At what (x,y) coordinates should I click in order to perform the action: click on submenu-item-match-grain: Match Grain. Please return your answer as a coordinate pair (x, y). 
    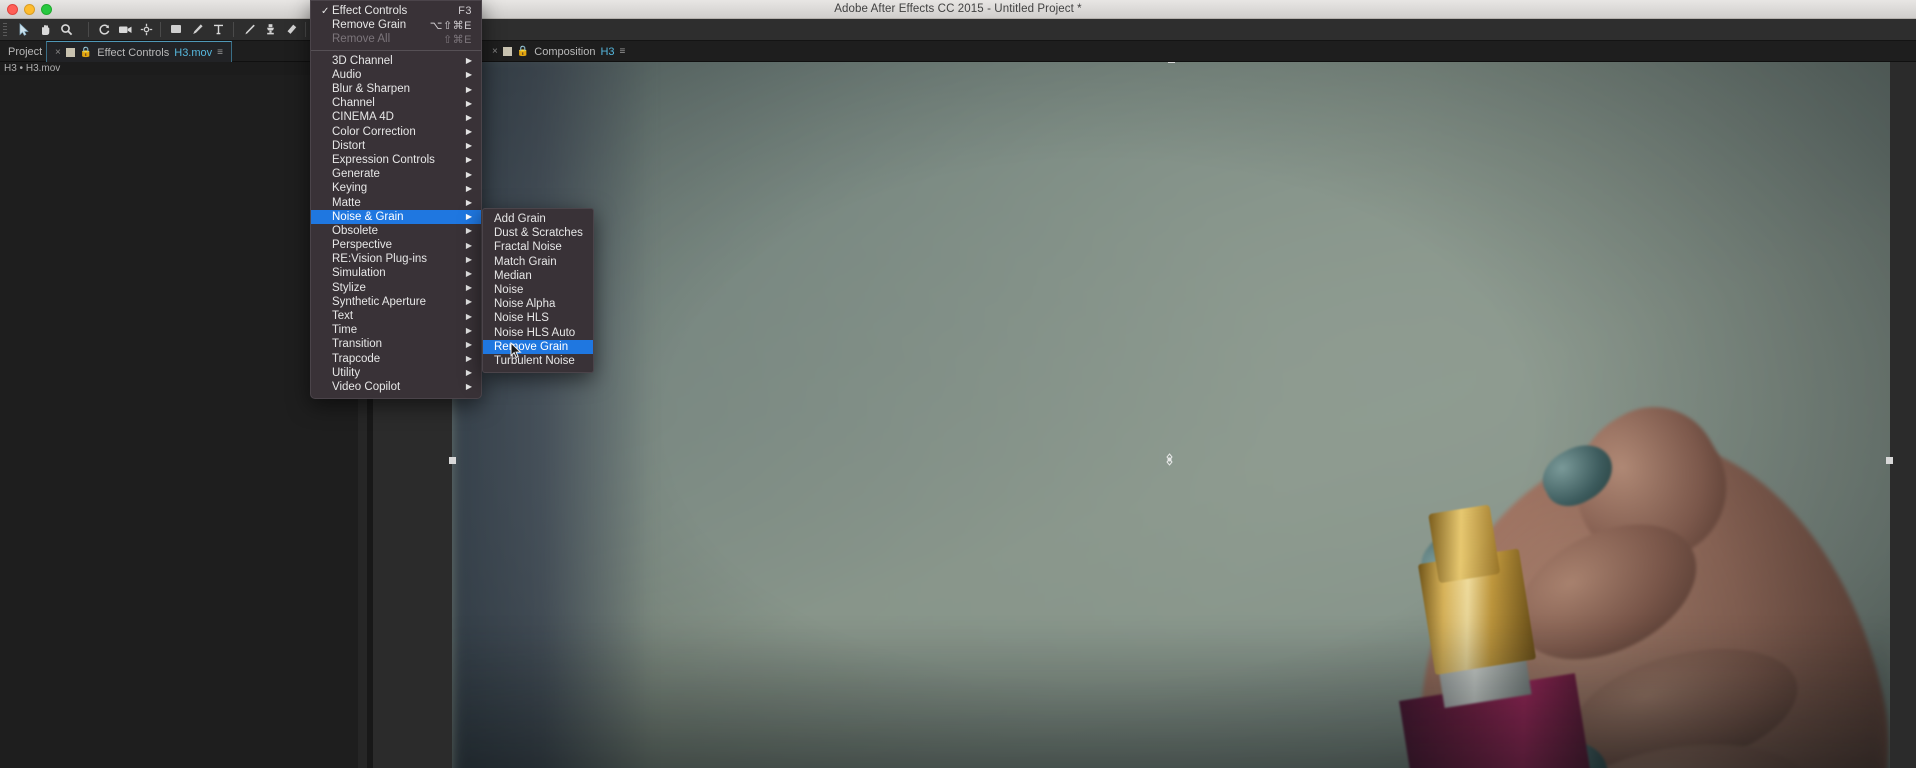
    Looking at the image, I should click on (538, 262).